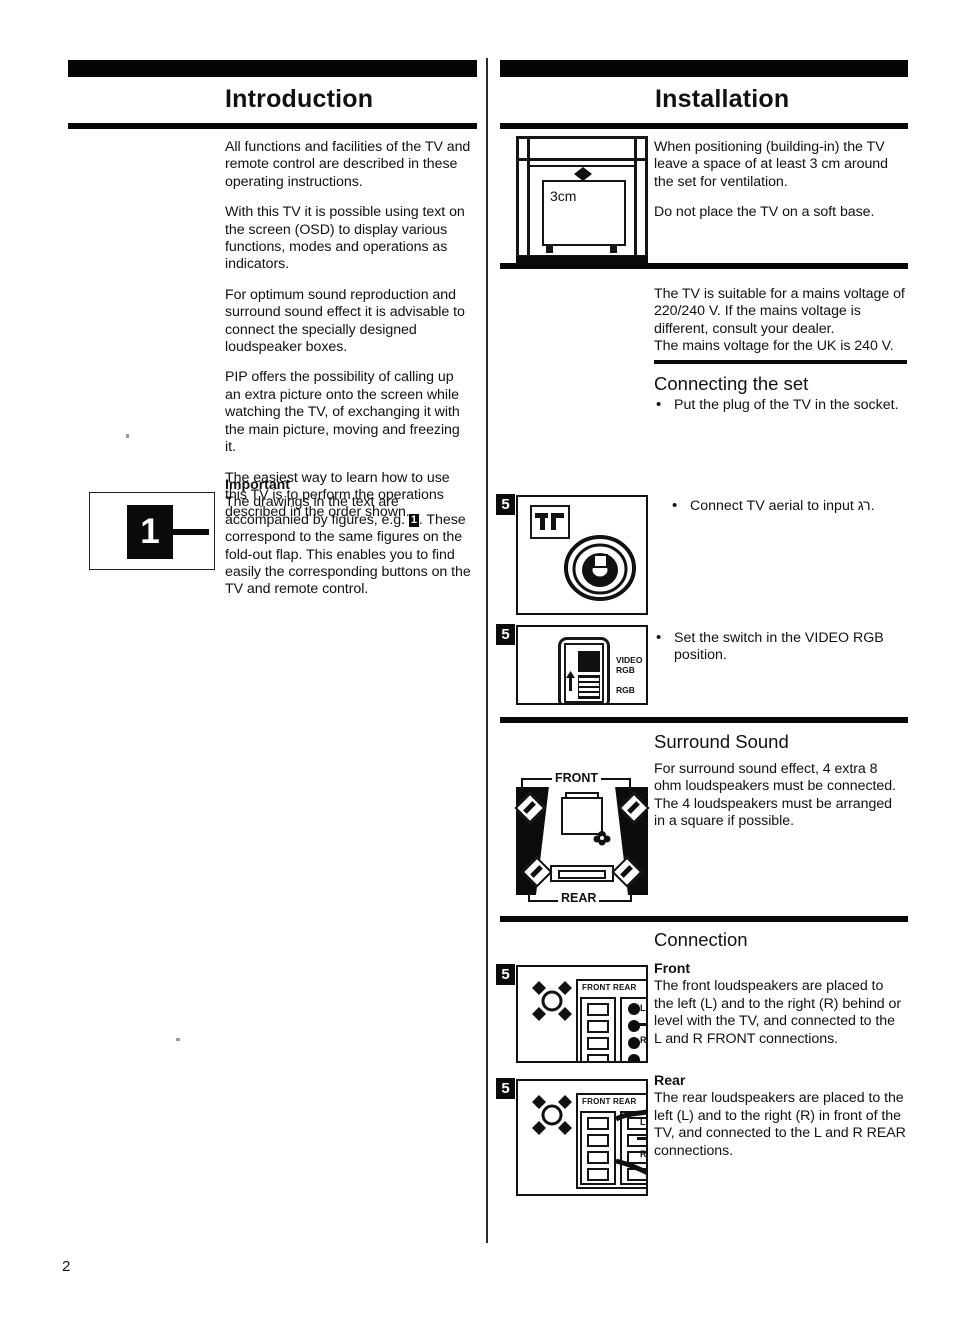  What do you see at coordinates (602, 838) in the screenshot?
I see `plant-icon` at bounding box center [602, 838].